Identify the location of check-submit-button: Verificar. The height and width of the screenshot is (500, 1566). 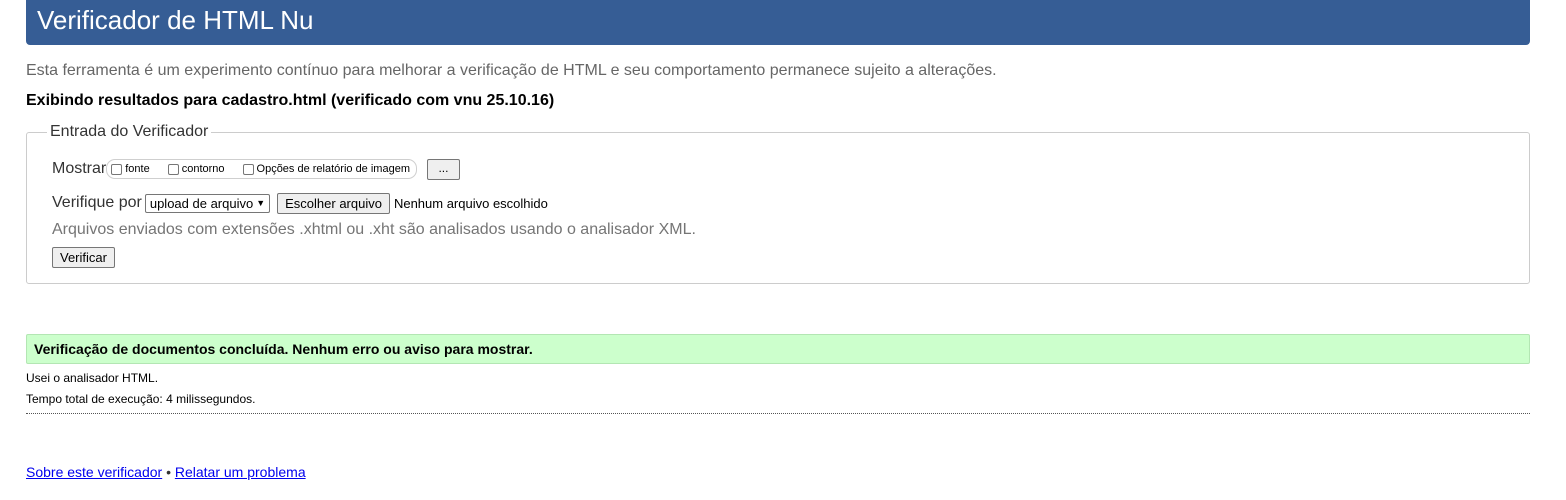
(83, 257).